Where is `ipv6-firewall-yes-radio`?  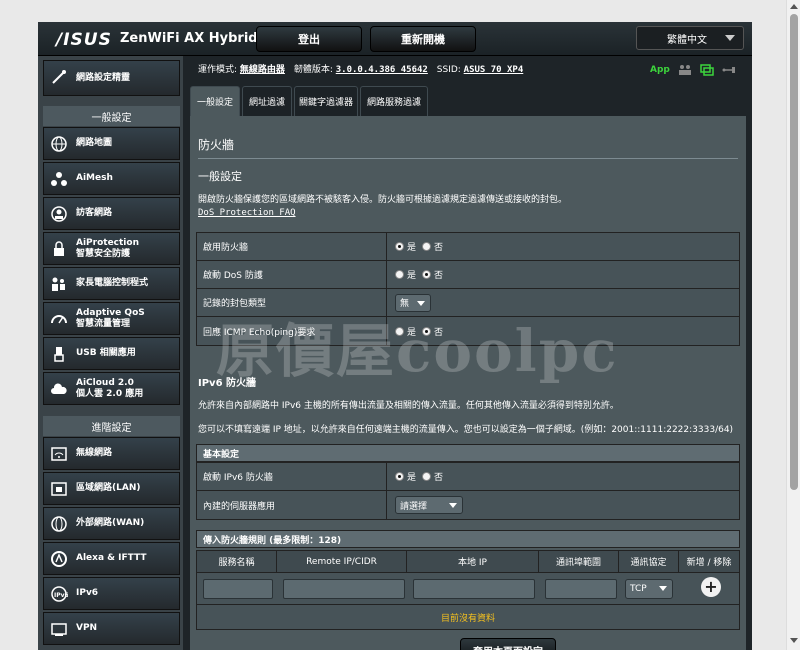 ipv6-firewall-yes-radio is located at coordinates (399, 476).